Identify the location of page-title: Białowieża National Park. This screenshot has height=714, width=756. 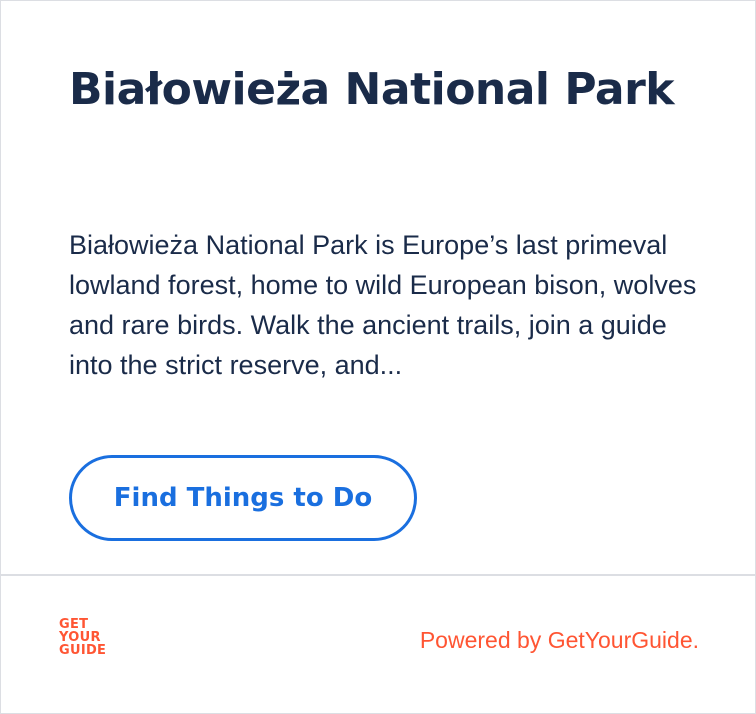
(372, 89).